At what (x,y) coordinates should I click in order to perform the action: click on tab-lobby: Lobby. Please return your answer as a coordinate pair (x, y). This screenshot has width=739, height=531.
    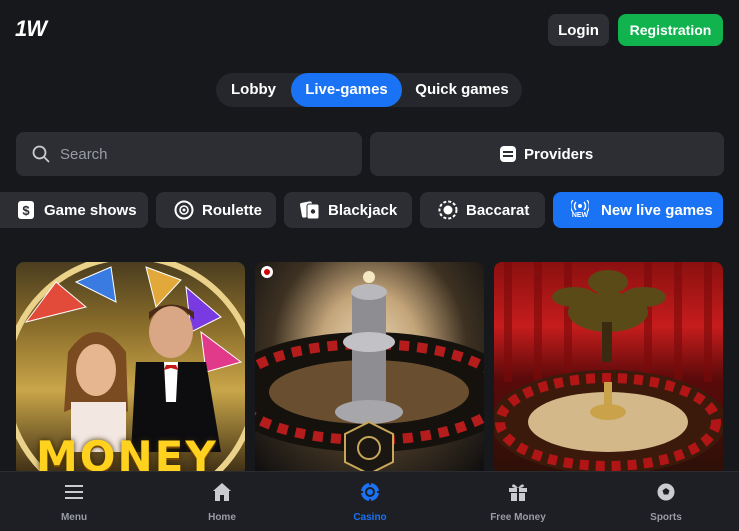
    Looking at the image, I should click on (253, 90).